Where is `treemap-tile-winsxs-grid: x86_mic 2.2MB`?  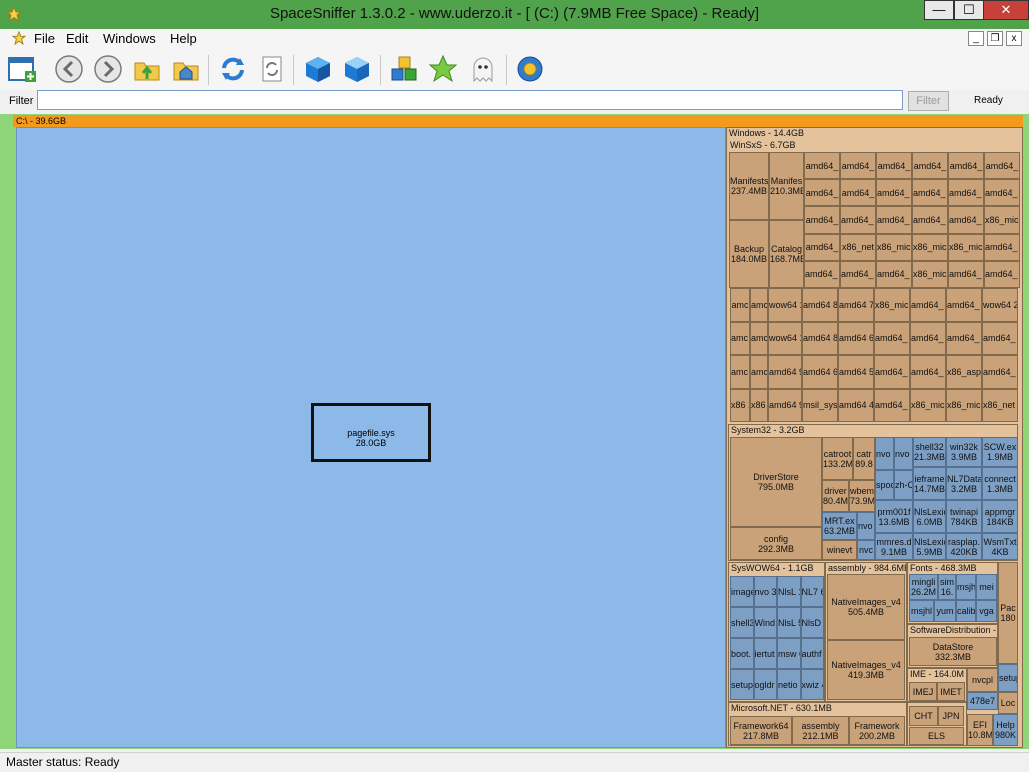 treemap-tile-winsxs-grid: x86_mic 2.2MB is located at coordinates (930, 247).